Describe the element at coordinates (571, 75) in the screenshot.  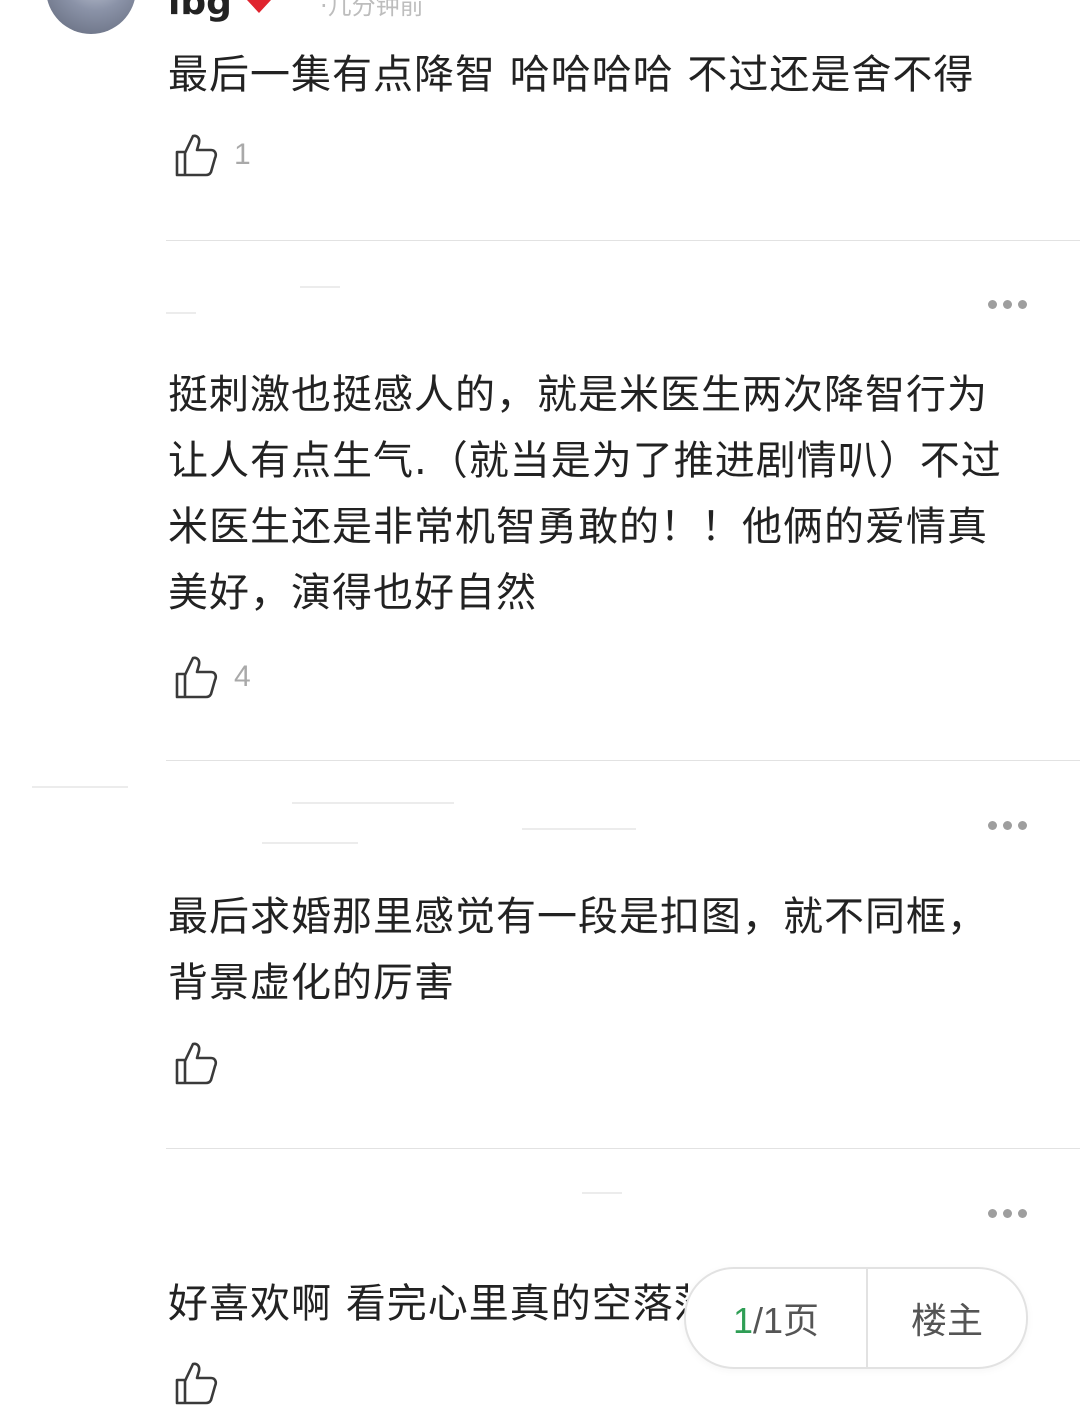
I see `comment-text: 最后一集有点降智 哈哈哈哈 不过还是舍不得` at that location.